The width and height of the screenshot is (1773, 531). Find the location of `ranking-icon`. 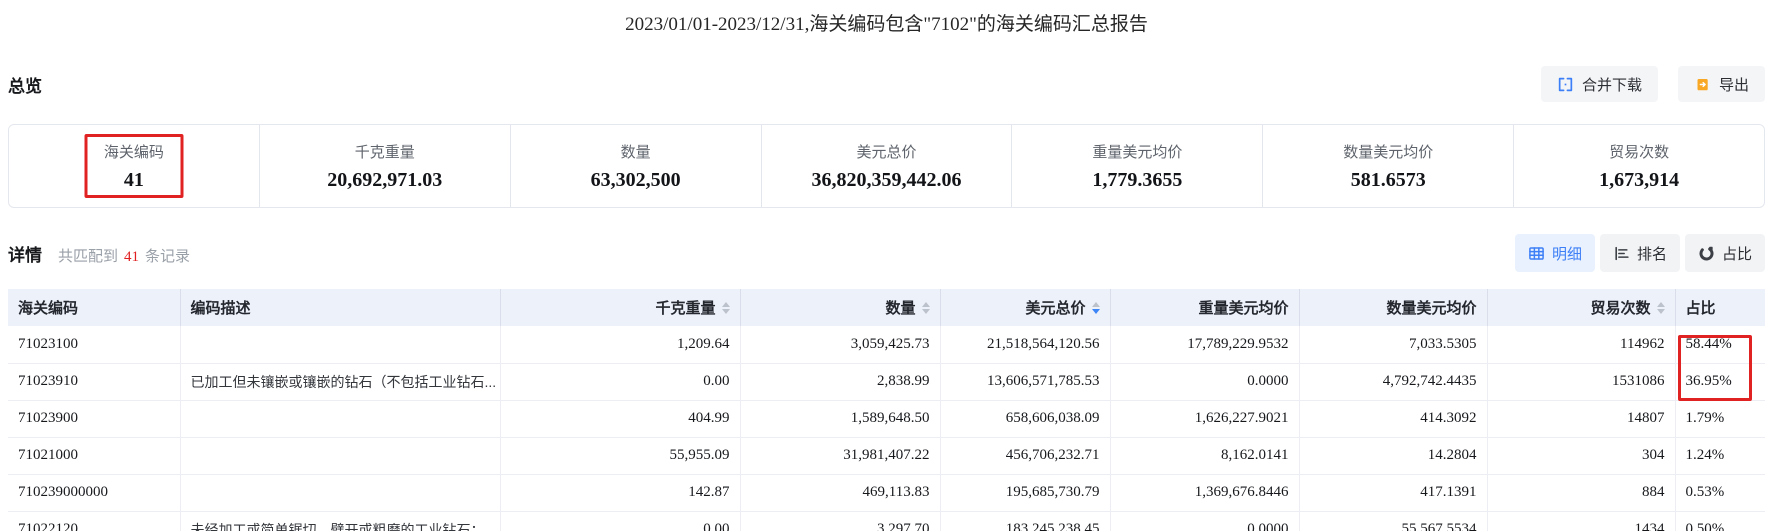

ranking-icon is located at coordinates (1622, 253).